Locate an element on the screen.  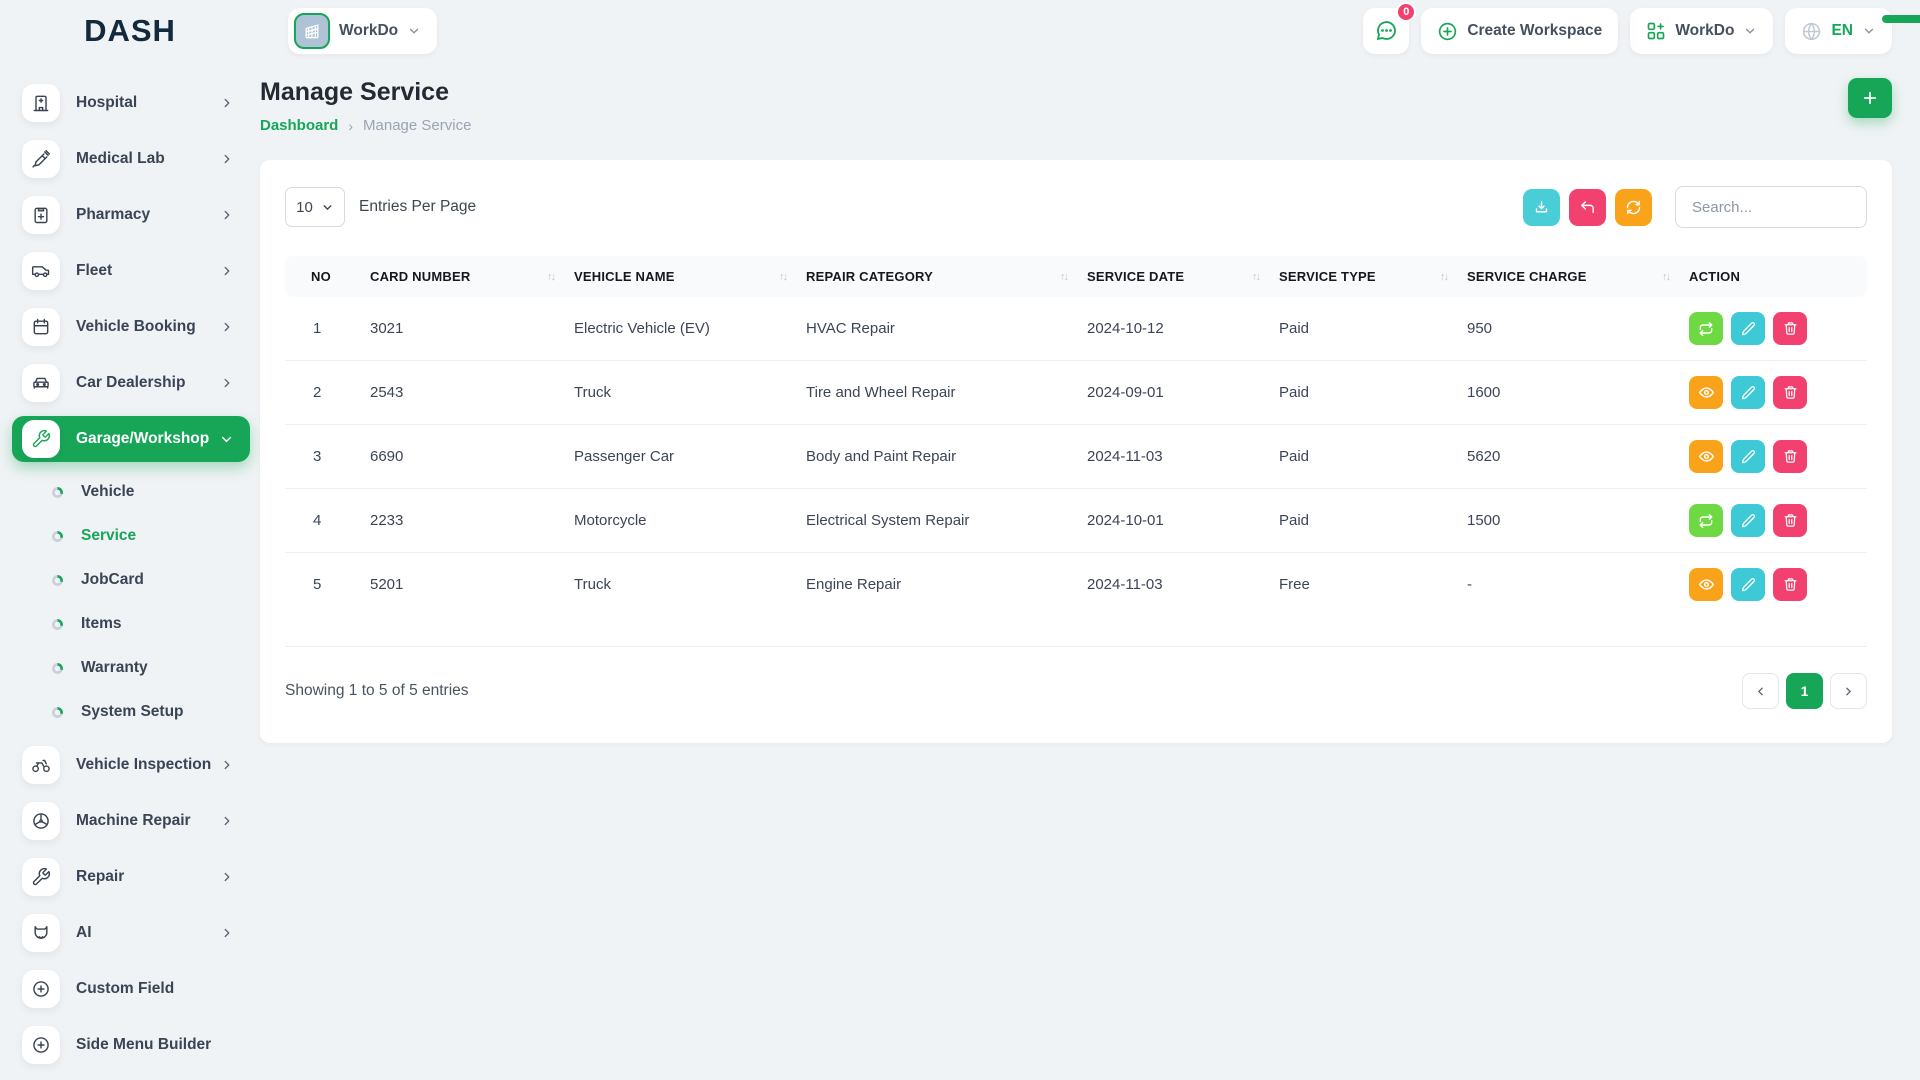
create-workspace-label: Create Workspace is located at coordinates (1535, 30).